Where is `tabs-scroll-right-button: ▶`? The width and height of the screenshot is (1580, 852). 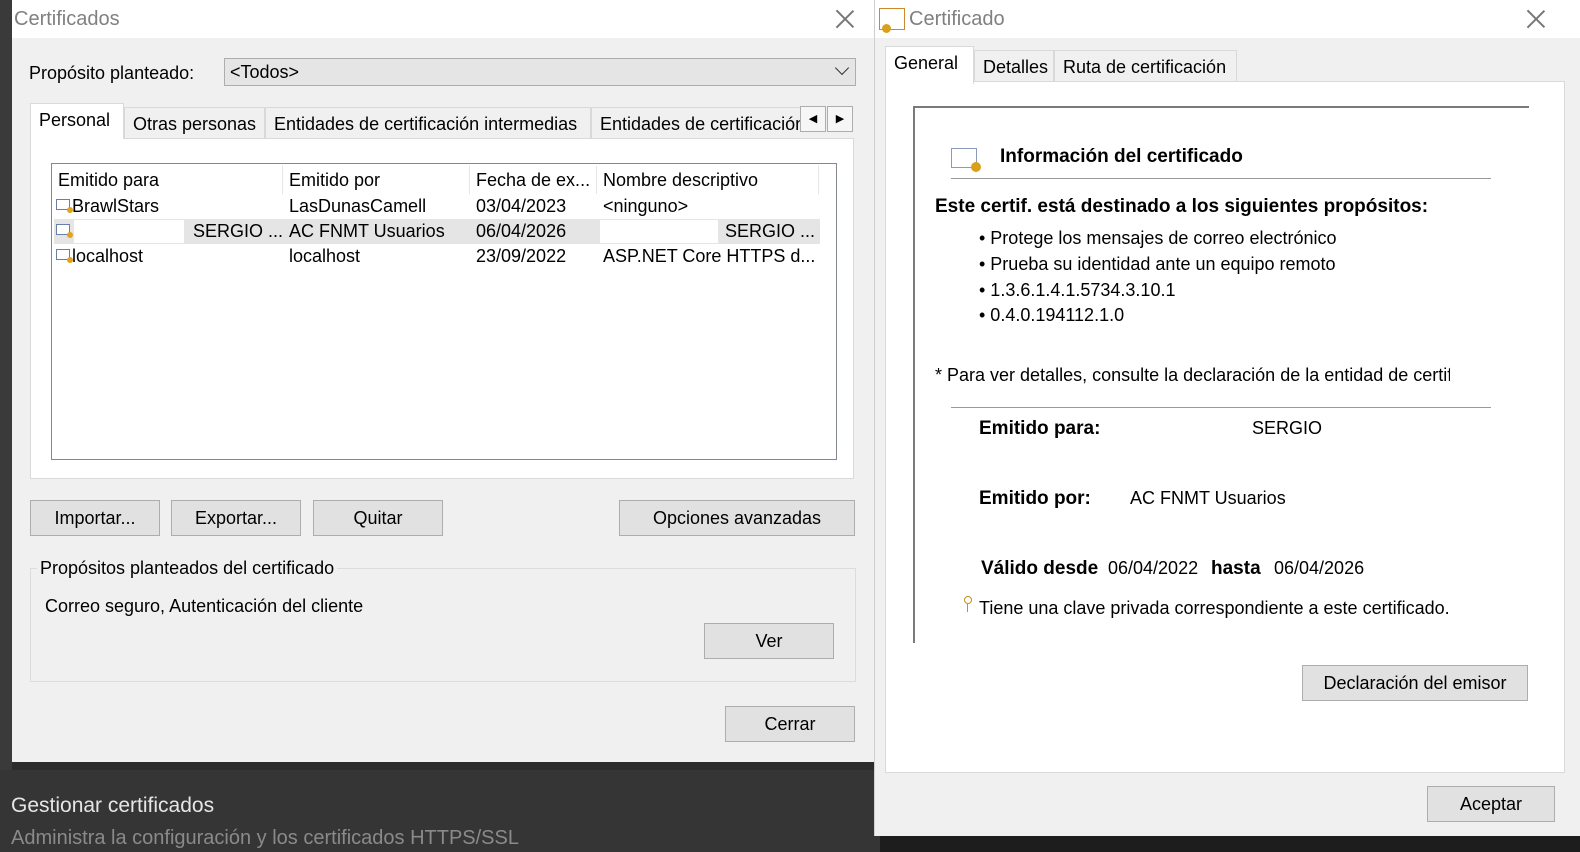 tabs-scroll-right-button: ▶ is located at coordinates (840, 119).